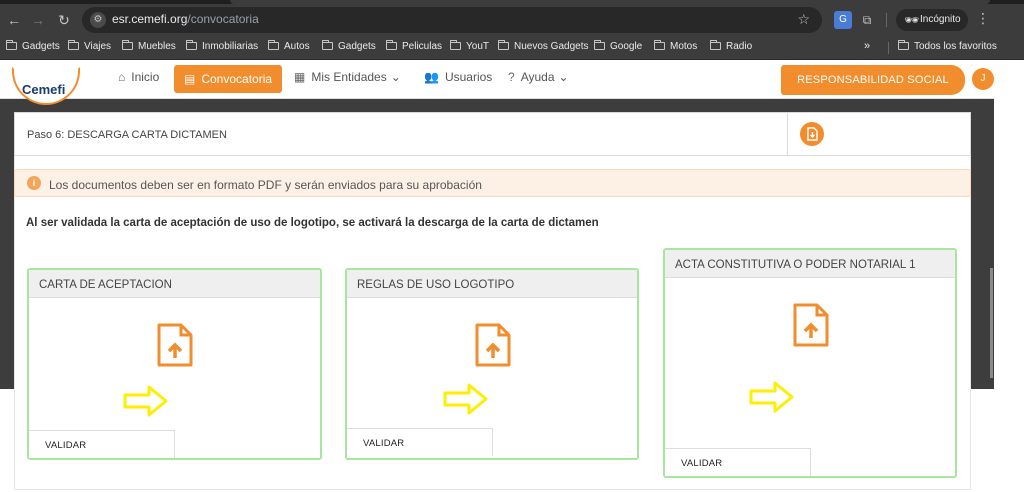 This screenshot has width=1024, height=492. I want to click on bookmark-folder: Motos, so click(676, 46).